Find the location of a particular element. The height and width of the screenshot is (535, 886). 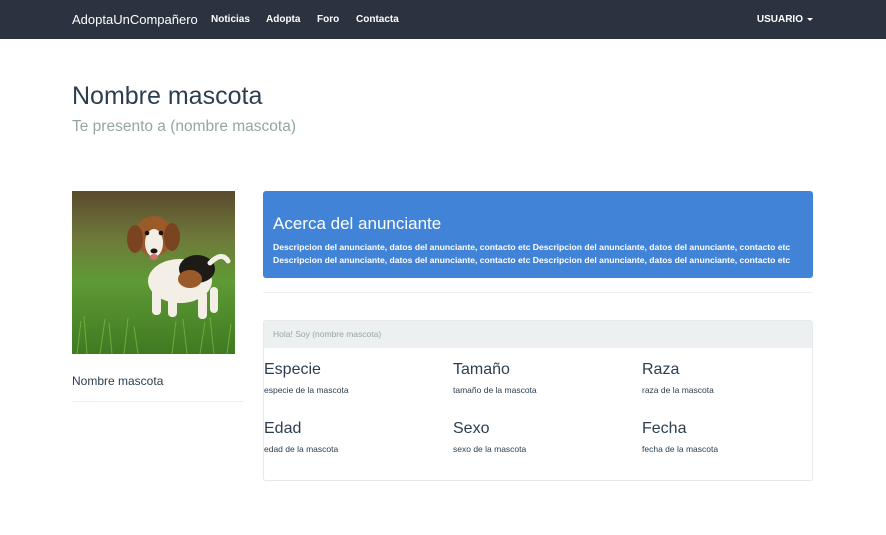

info-tamano: Tamaño tamaño de la mascota is located at coordinates (495, 378).